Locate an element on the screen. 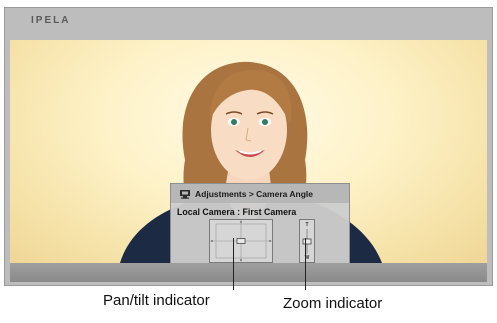  osd-breadcrumb: Adjustments > Camera Angle is located at coordinates (254, 193).